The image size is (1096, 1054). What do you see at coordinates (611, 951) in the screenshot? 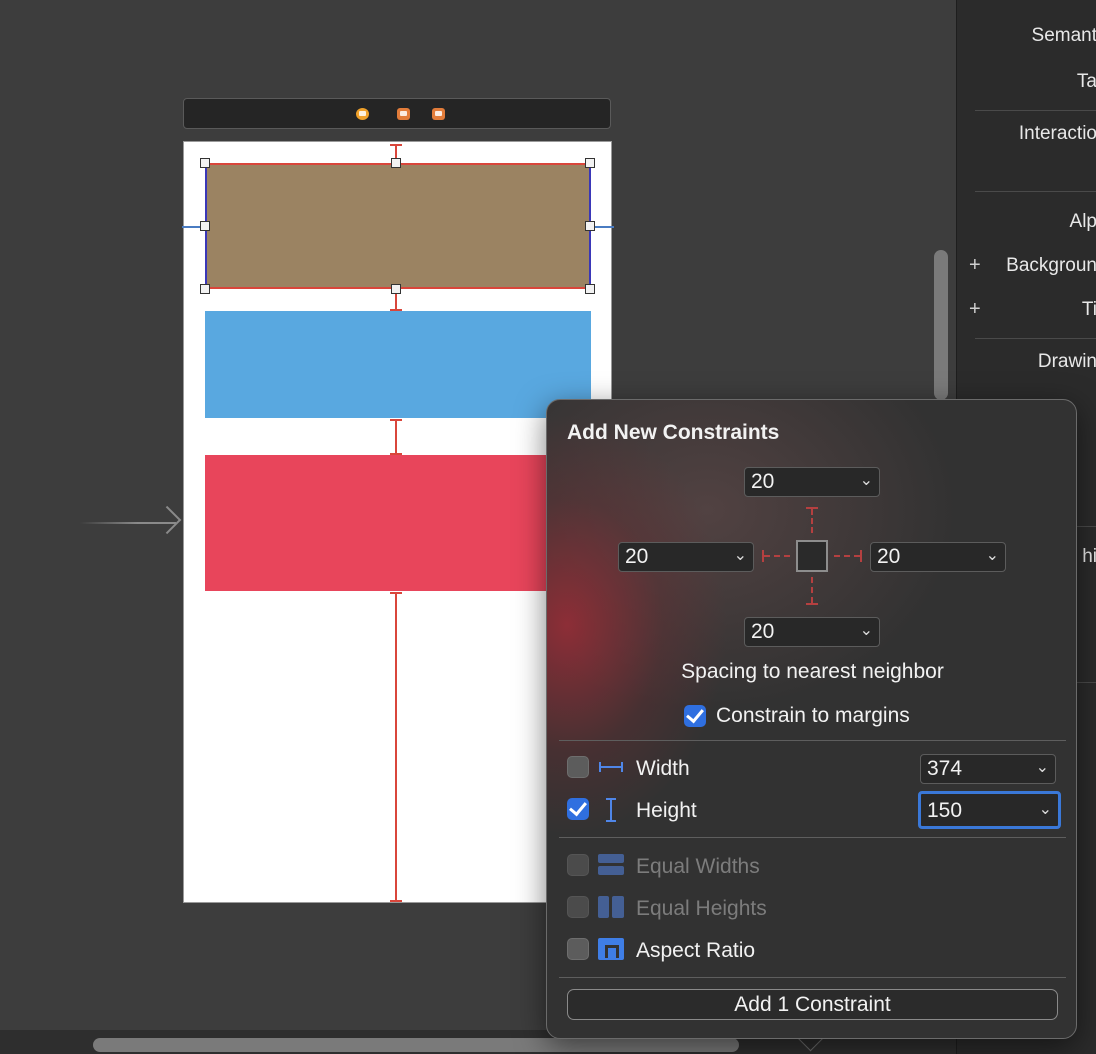
I see `aspect-ratio-icon` at bounding box center [611, 951].